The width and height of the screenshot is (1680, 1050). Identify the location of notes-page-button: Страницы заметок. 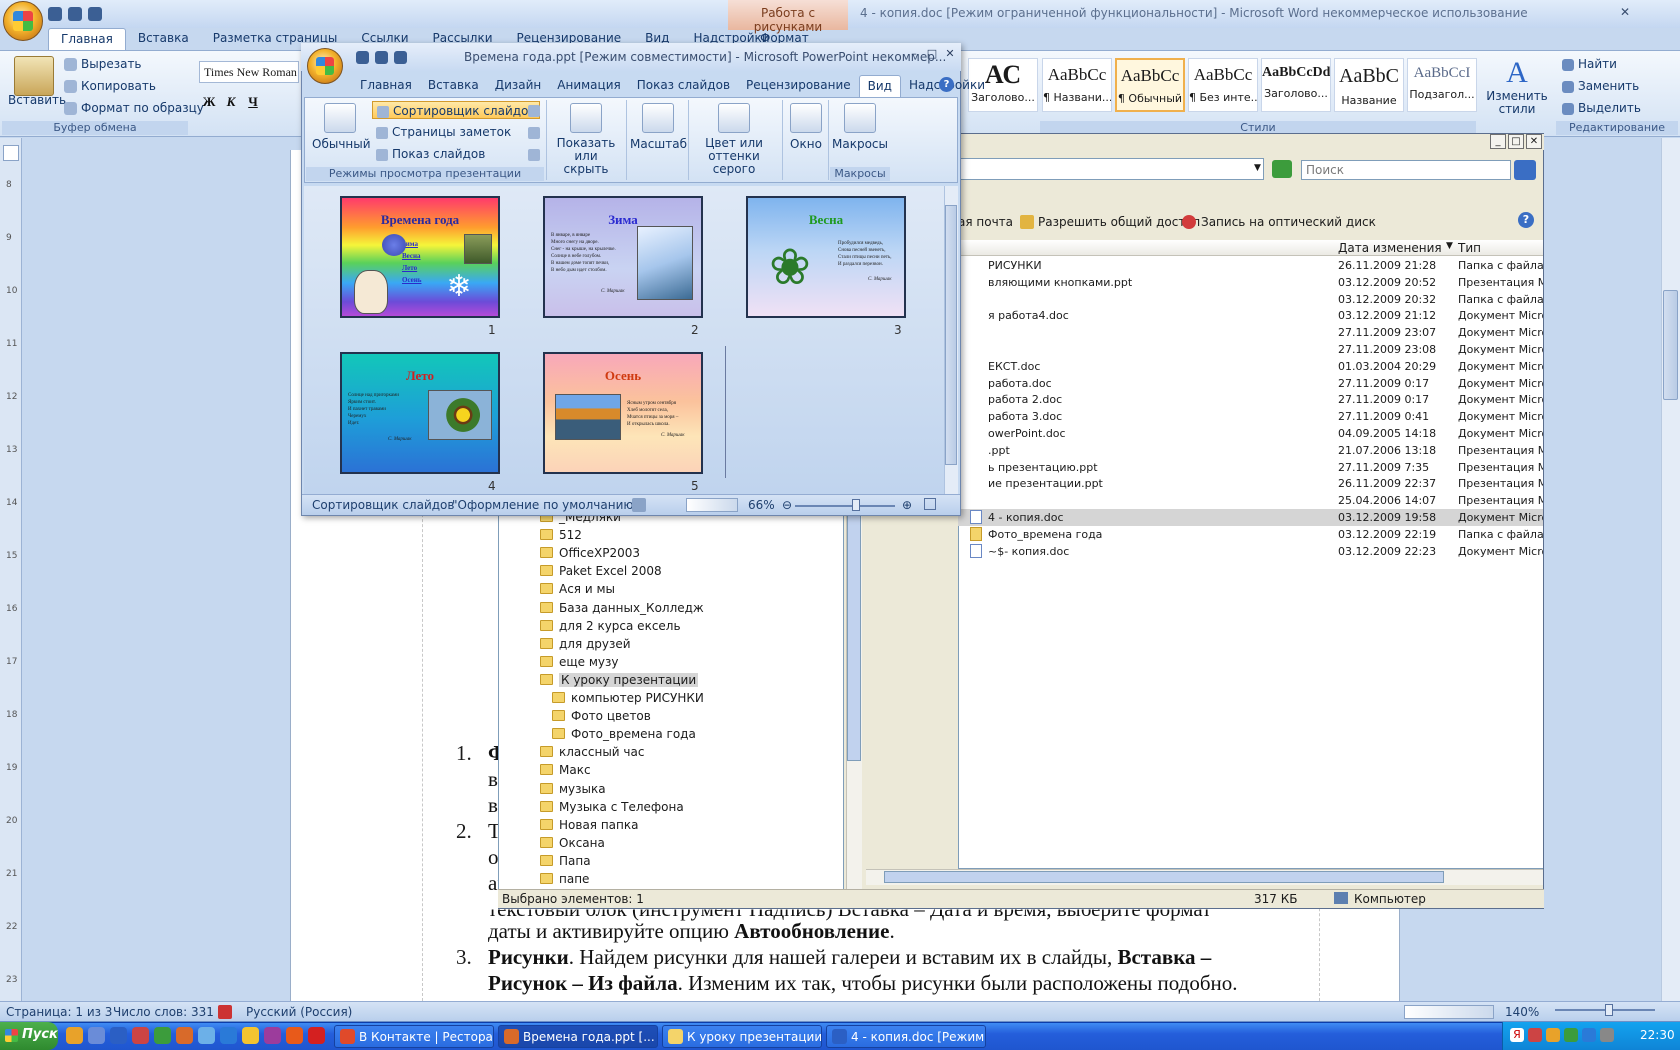
(443, 132).